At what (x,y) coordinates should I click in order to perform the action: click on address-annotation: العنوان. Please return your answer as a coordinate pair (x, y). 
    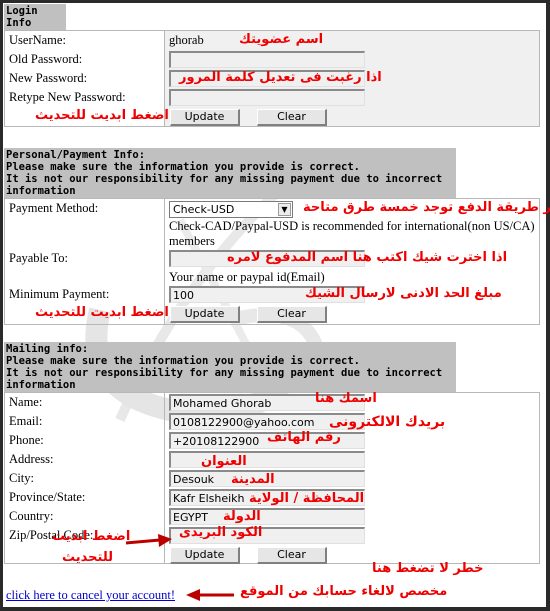
    Looking at the image, I should click on (224, 461).